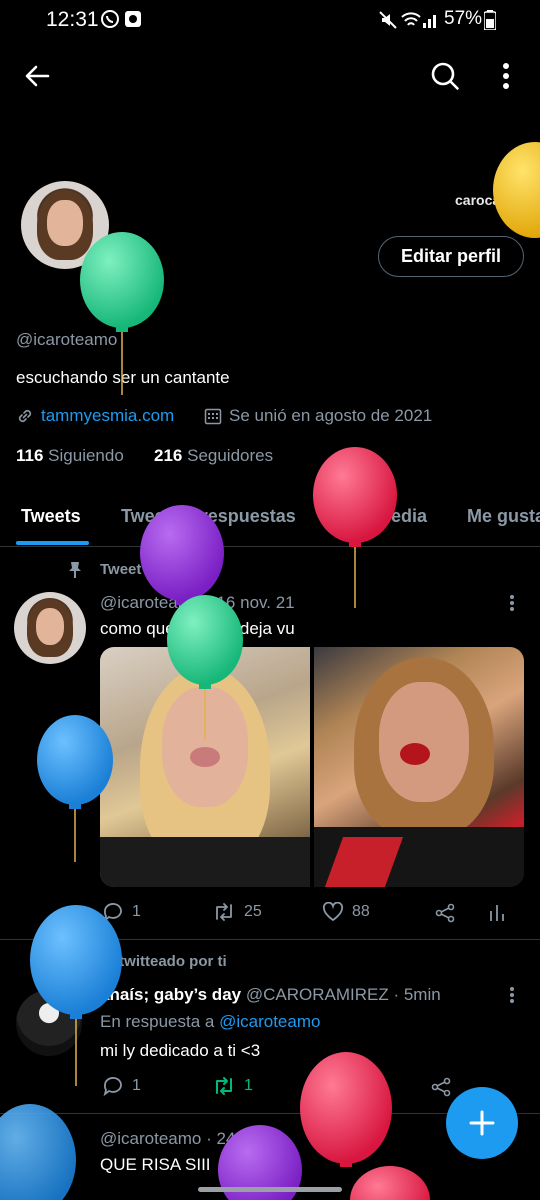 The image size is (540, 1200). Describe the element at coordinates (182, 555) in the screenshot. I see `balloon-purple` at that location.